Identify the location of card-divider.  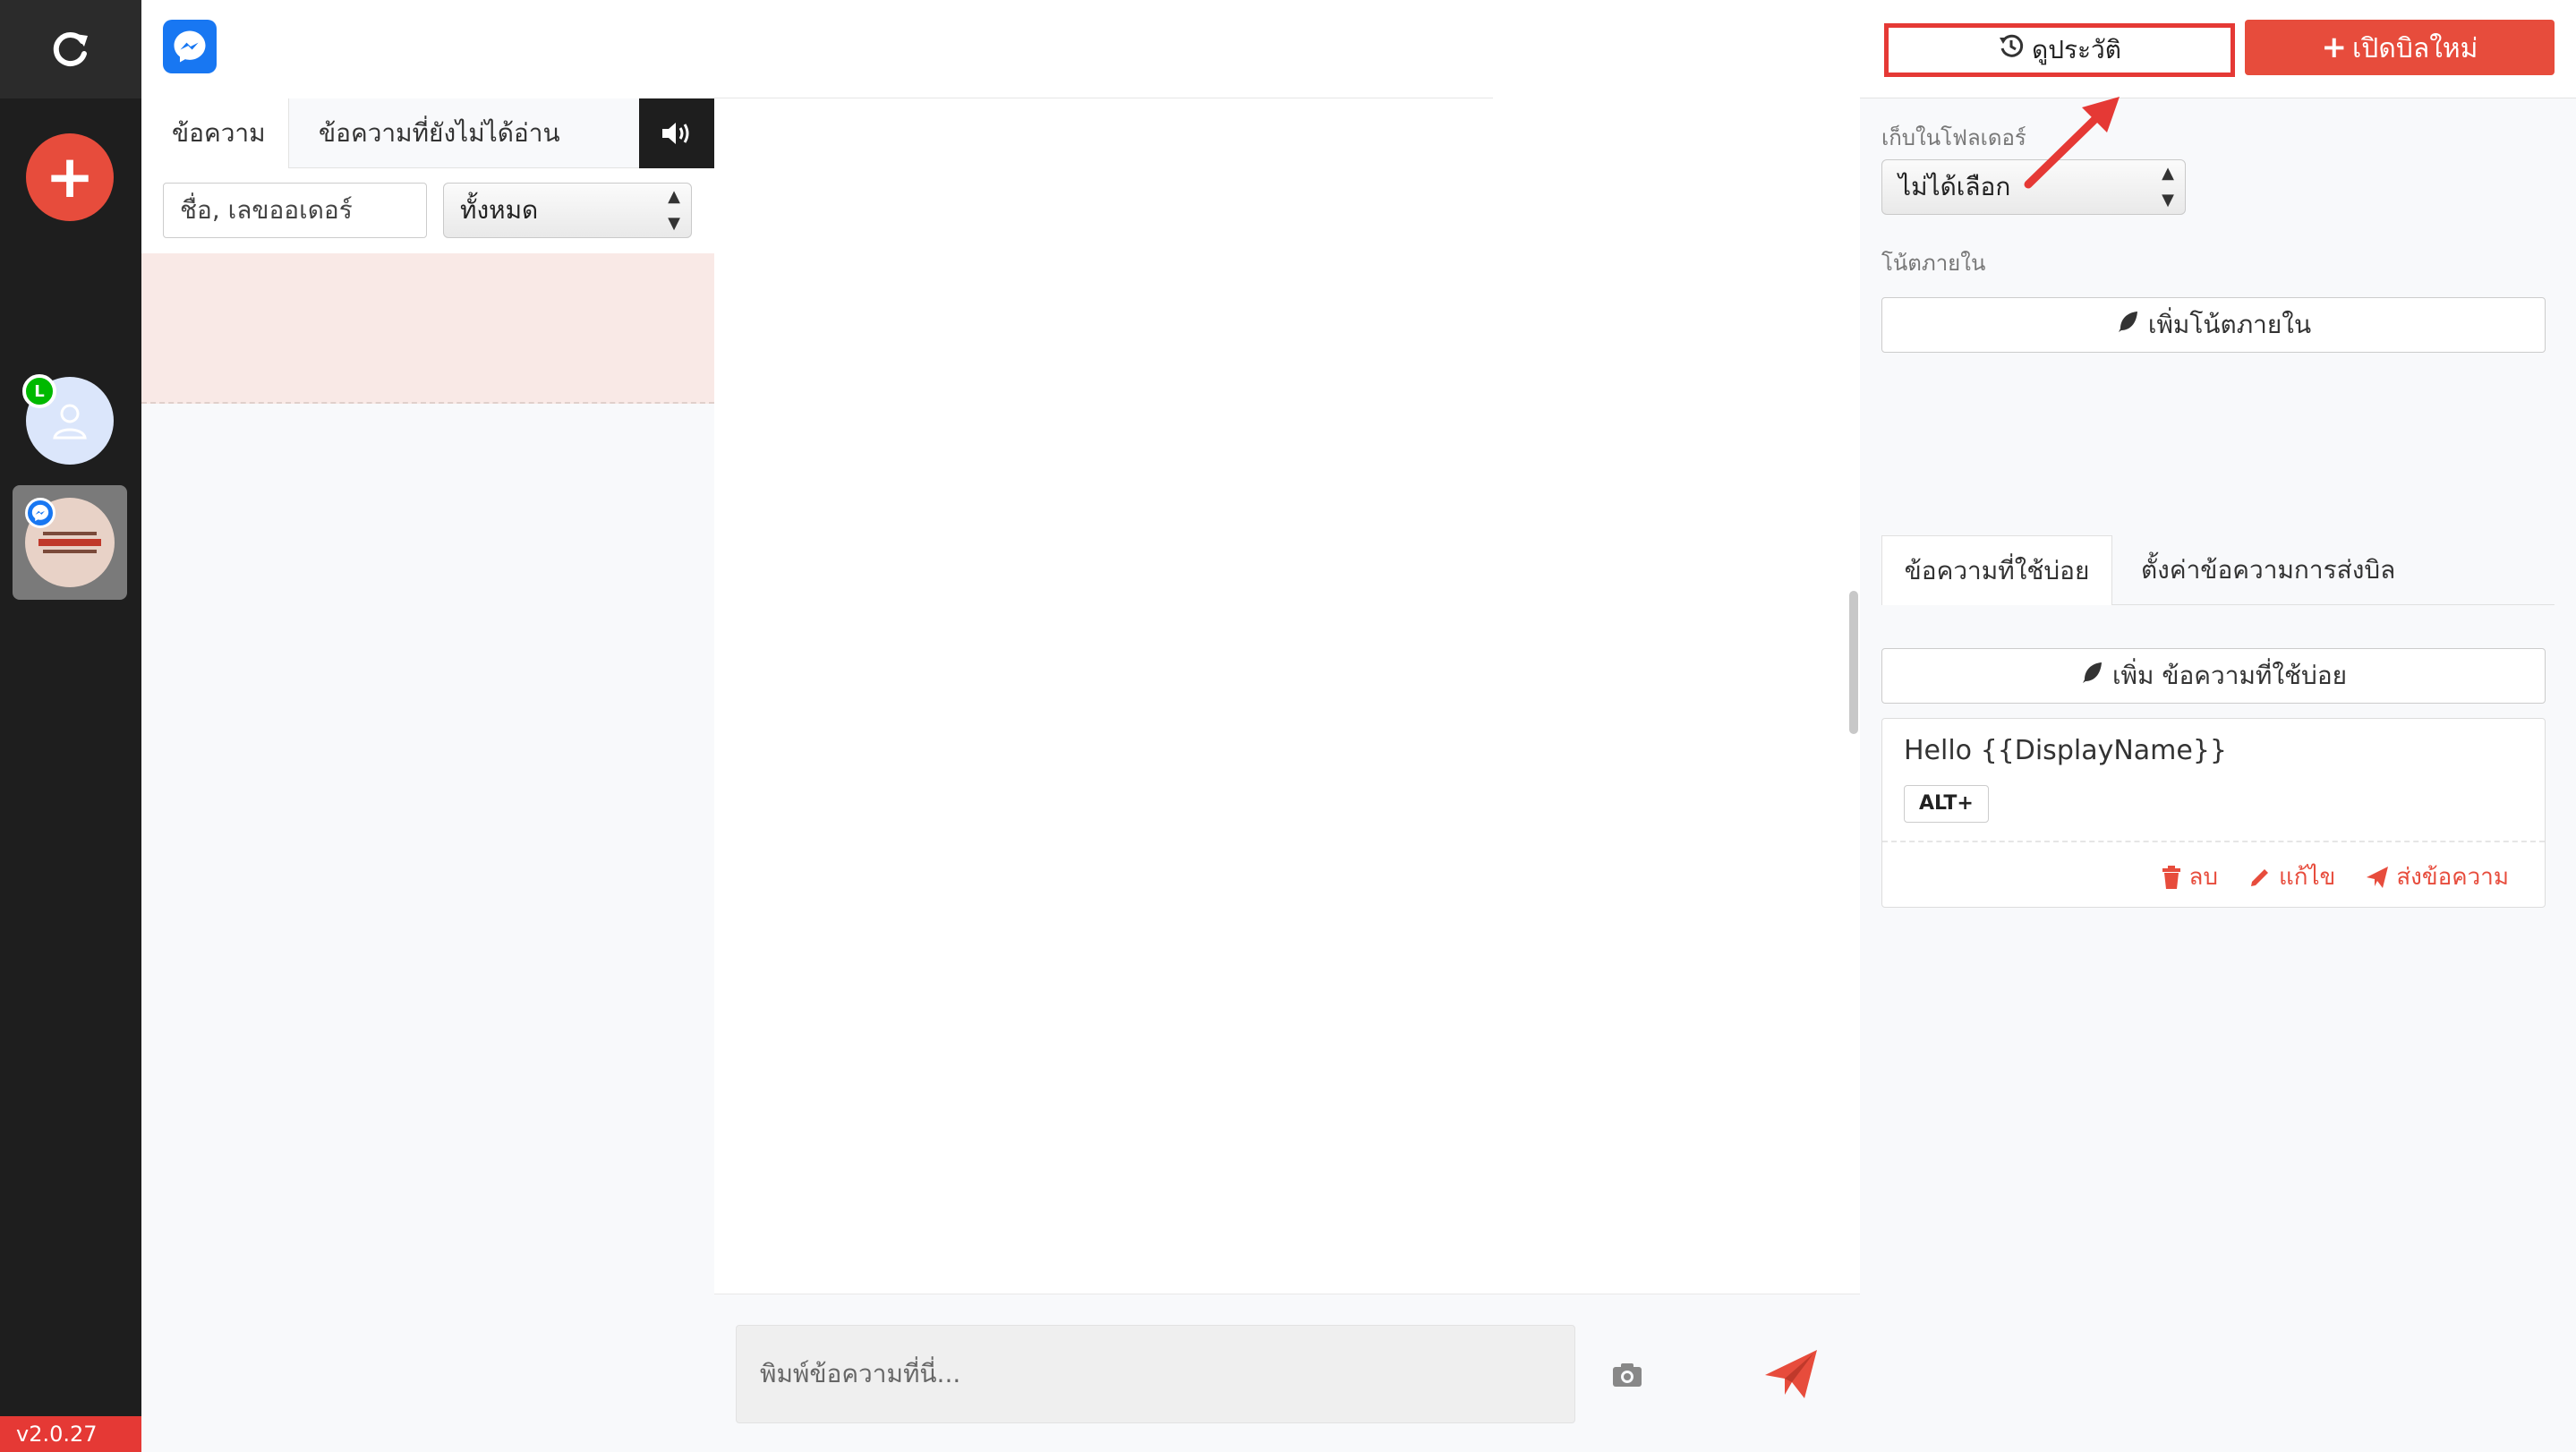
(2213, 841).